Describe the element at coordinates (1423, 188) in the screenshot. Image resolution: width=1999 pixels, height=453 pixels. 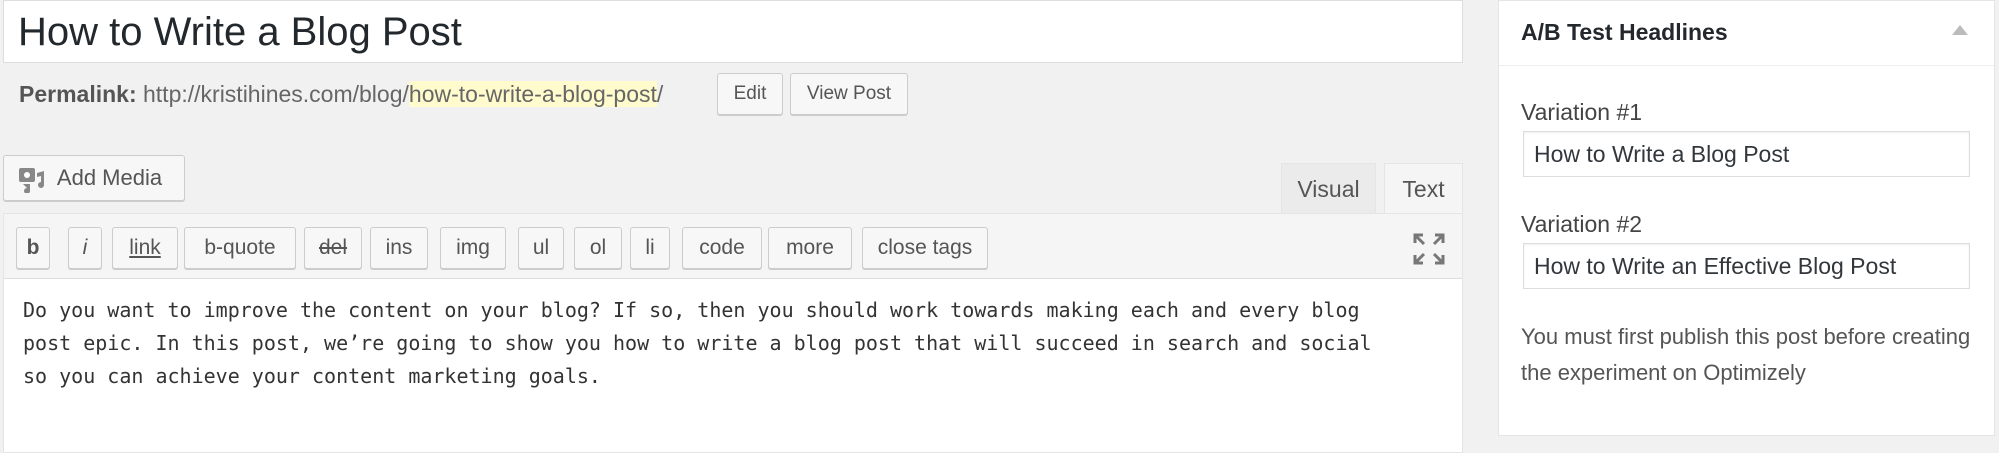
I see `tab-text: Text` at that location.